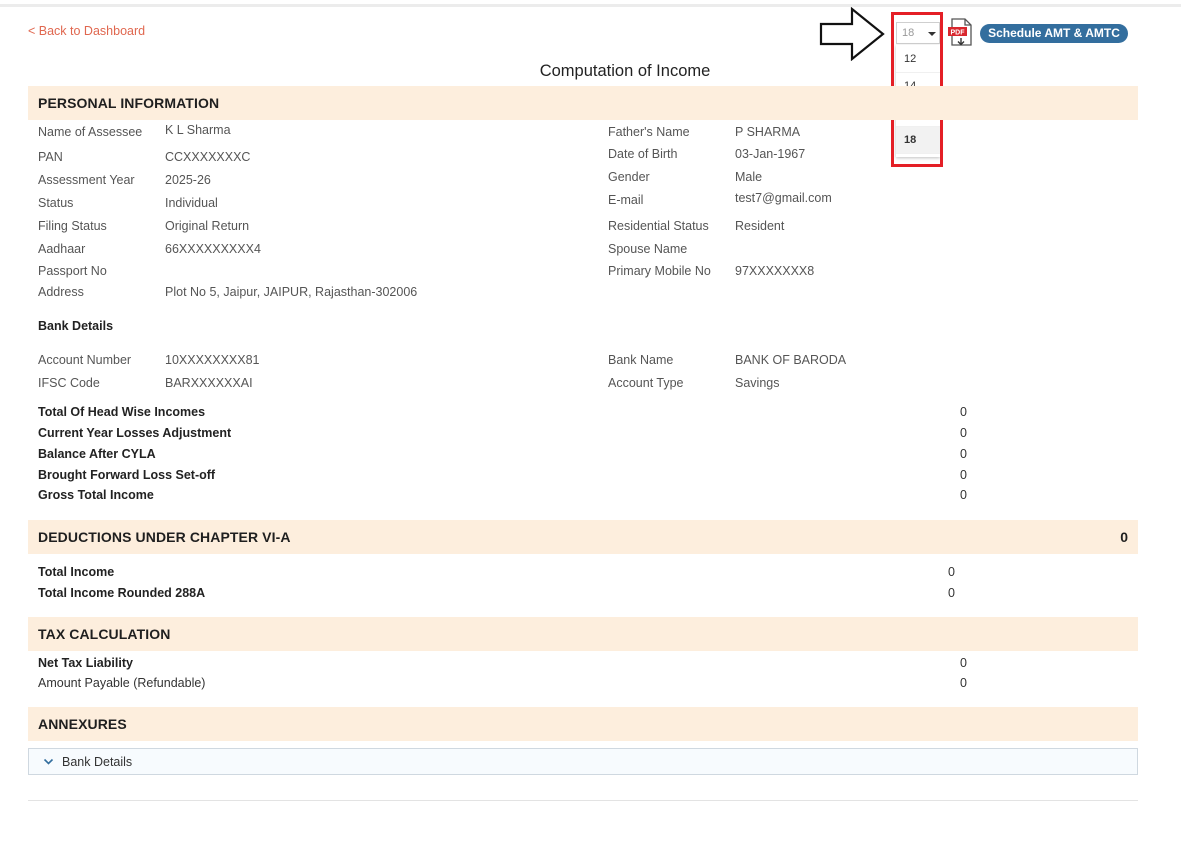  What do you see at coordinates (648, 249) in the screenshot?
I see `field-label: Spouse Name` at bounding box center [648, 249].